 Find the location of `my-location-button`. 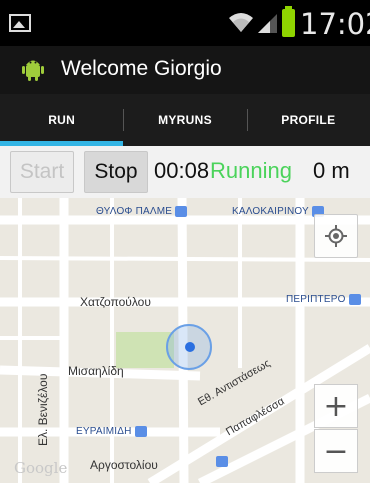

my-location-button is located at coordinates (336, 236).